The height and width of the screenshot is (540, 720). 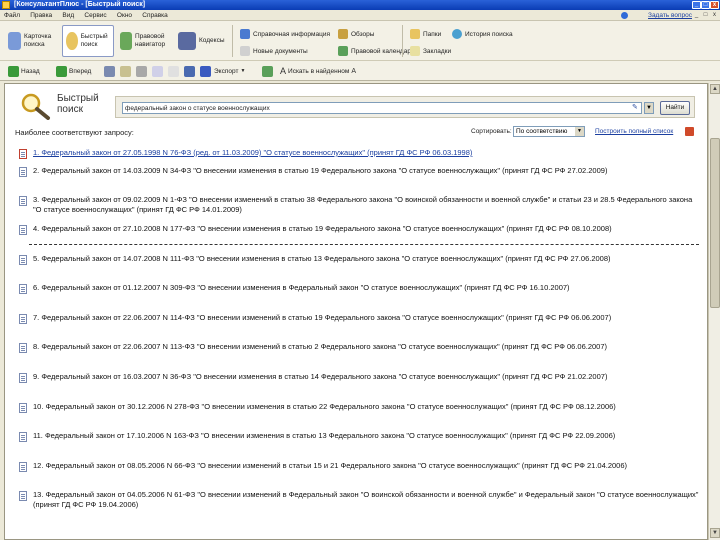 I want to click on history-button: История поиска, so click(x=482, y=34).